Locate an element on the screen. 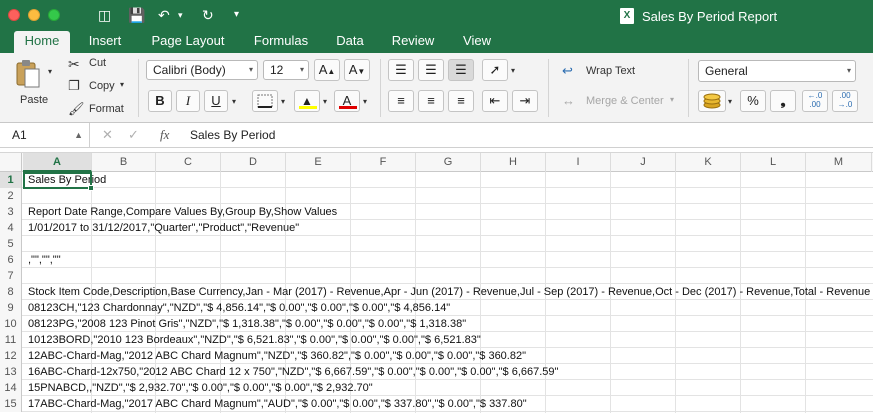 Image resolution: width=873 pixels, height=413 pixels. column-header: B is located at coordinates (124, 162).